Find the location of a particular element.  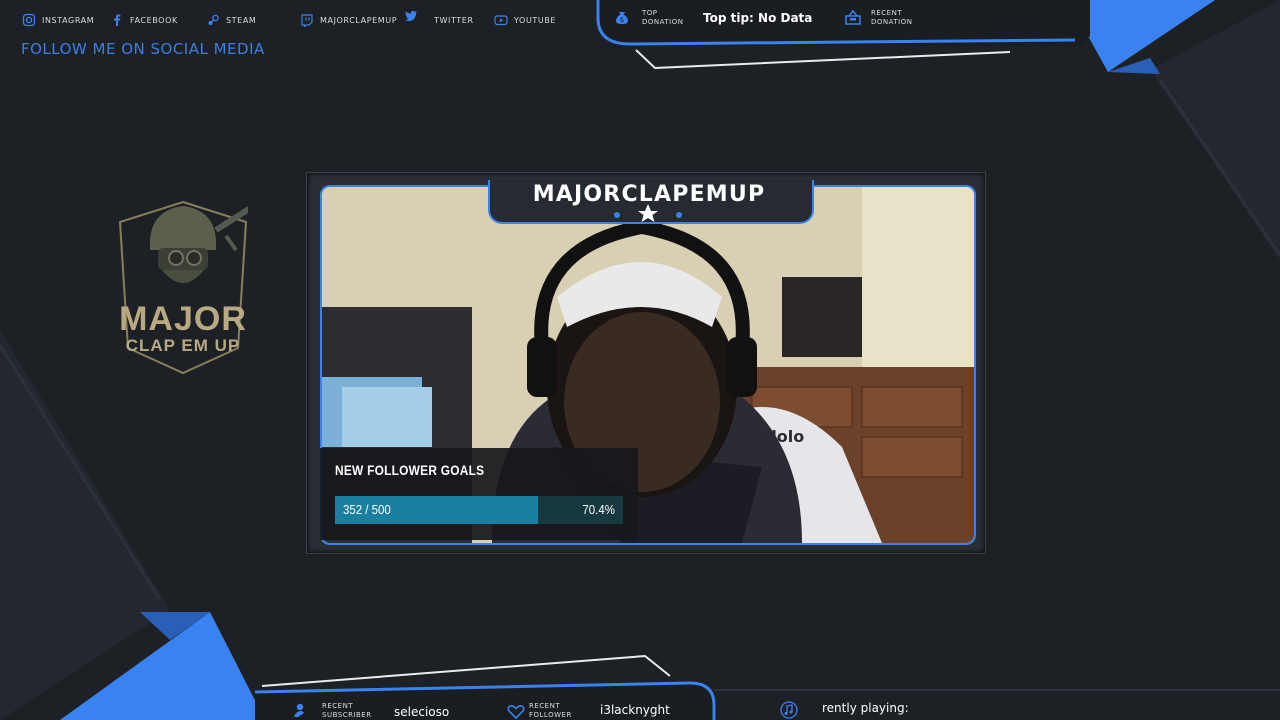

money-bag-icon: $ is located at coordinates (622, 18).